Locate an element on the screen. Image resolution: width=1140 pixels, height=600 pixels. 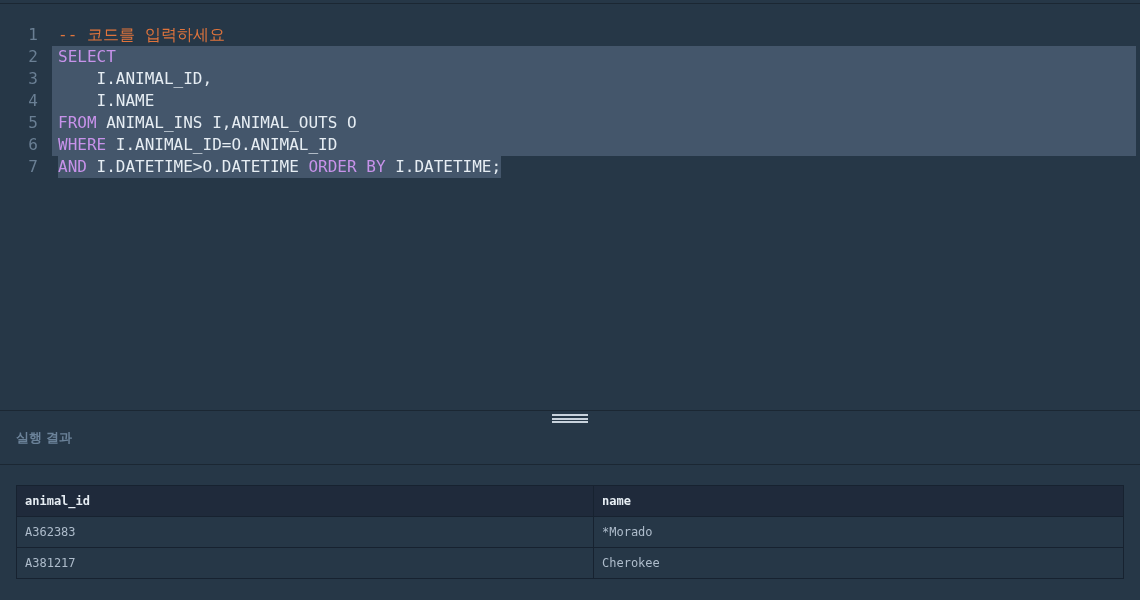
results-title: 실행 결과 is located at coordinates (44, 437).